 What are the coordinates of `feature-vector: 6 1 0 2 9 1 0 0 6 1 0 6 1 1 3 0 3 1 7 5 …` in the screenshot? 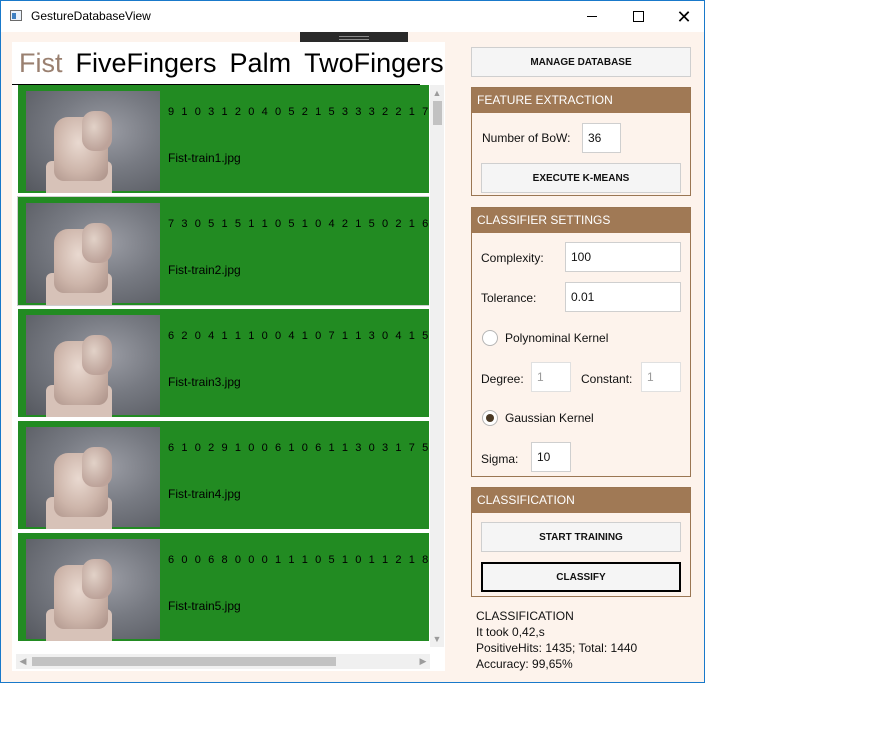 It's located at (298, 448).